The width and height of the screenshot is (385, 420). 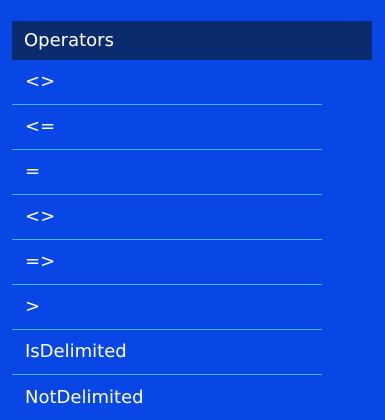 I want to click on operator-item-not-equal-2: <>, so click(x=167, y=217).